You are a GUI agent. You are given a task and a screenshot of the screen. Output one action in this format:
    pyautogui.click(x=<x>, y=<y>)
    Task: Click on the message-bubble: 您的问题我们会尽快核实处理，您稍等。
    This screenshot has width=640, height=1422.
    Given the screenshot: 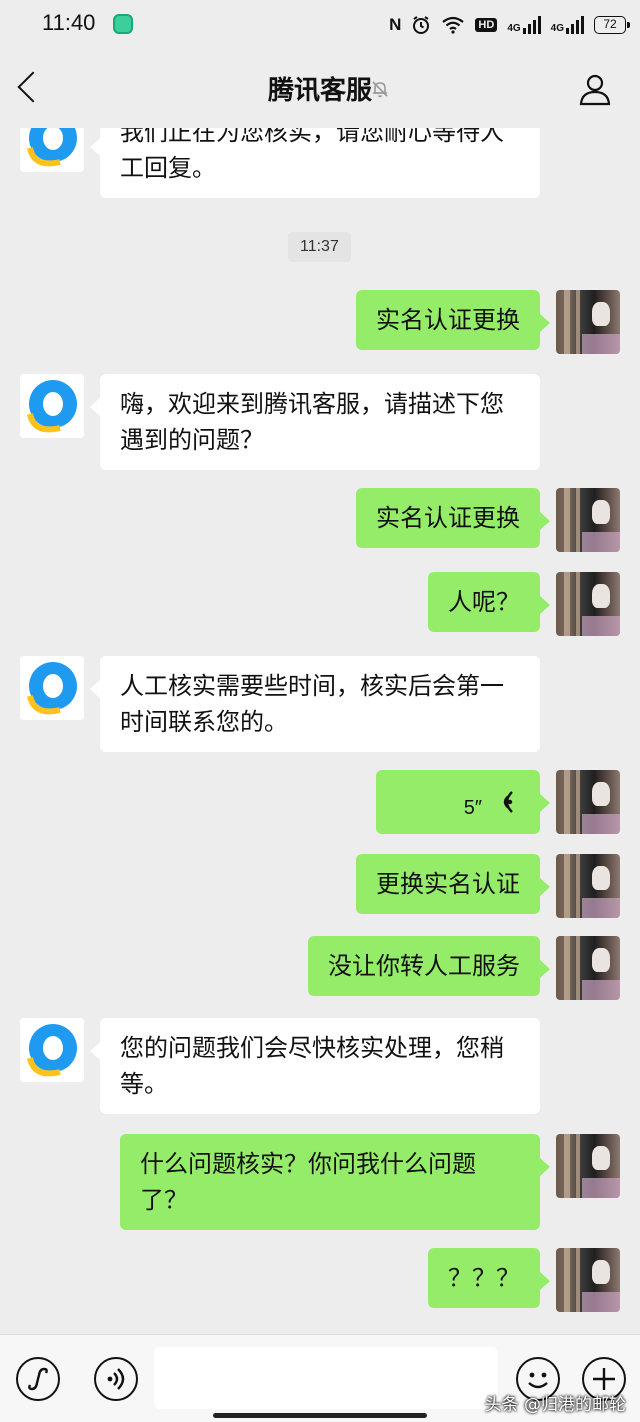 What is the action you would take?
    pyautogui.click(x=315, y=1066)
    